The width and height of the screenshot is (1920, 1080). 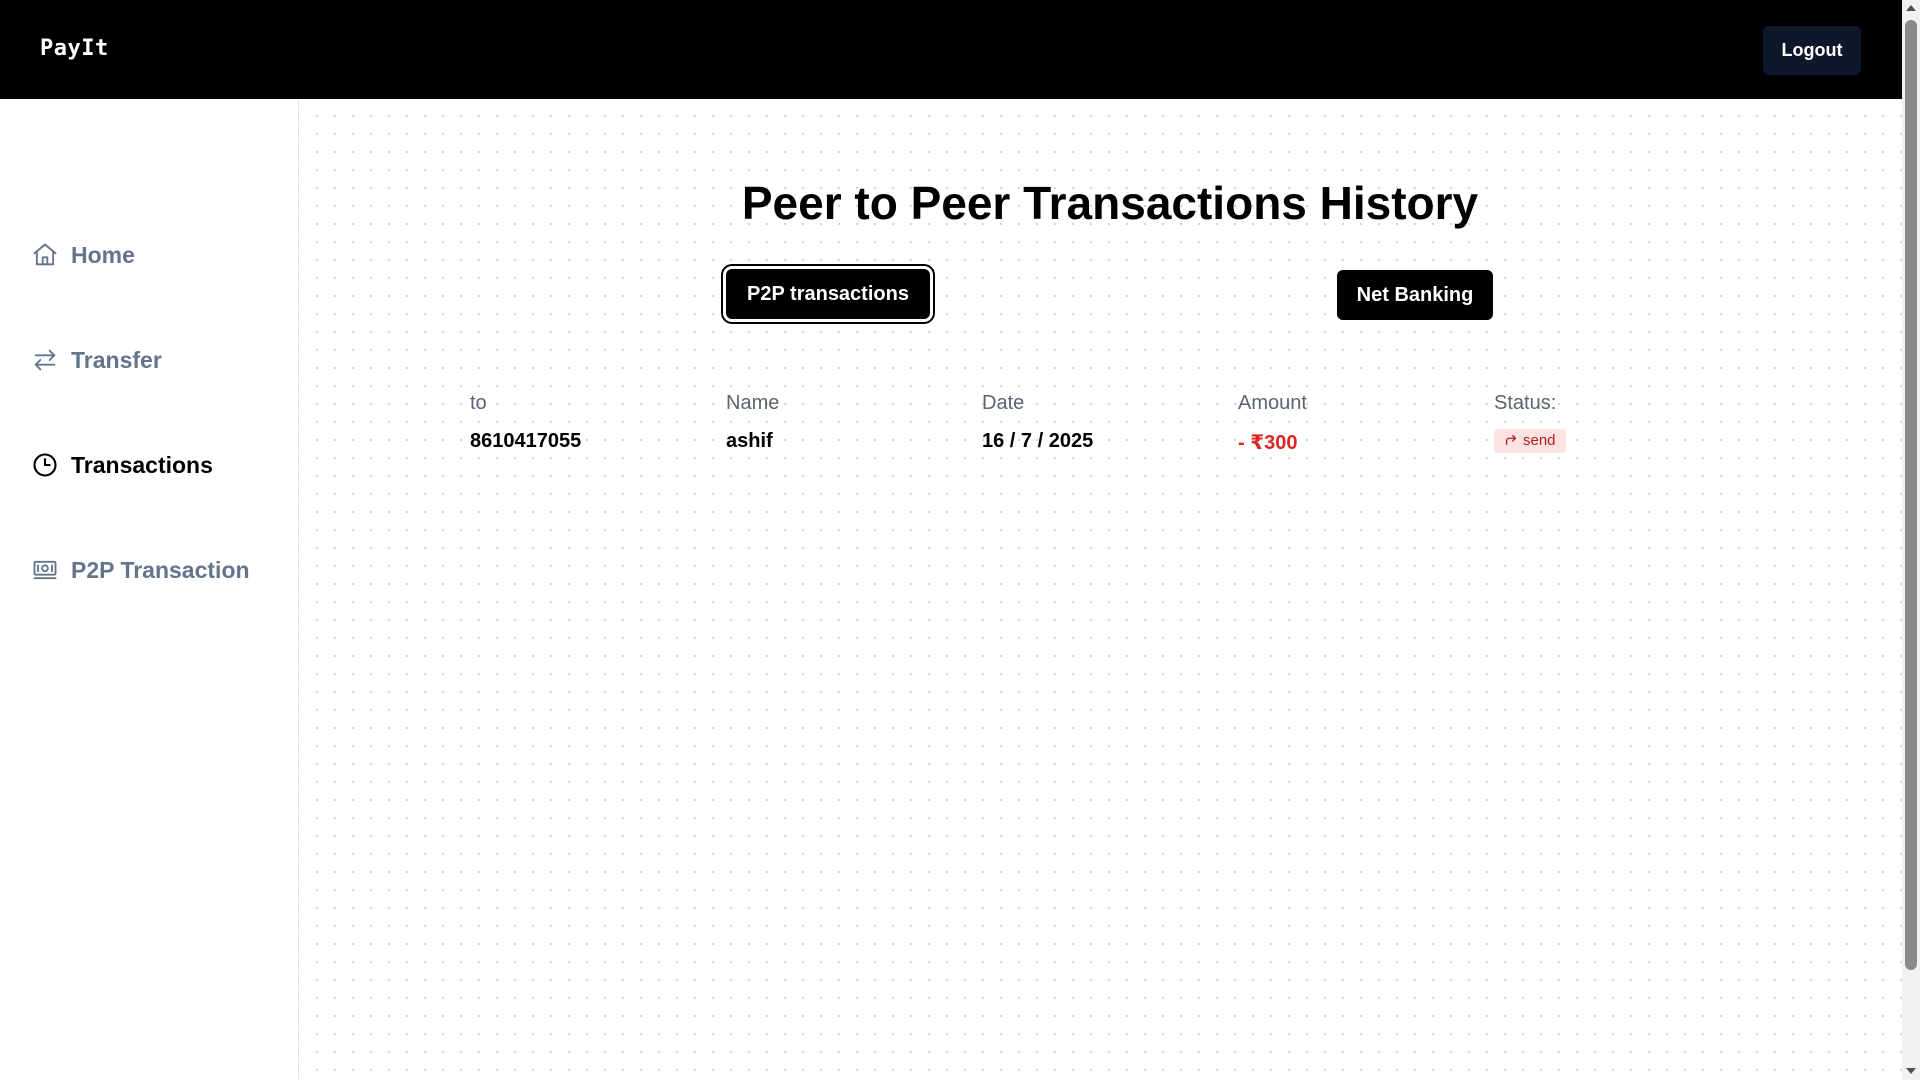 What do you see at coordinates (1812, 50) in the screenshot?
I see `logout-button: Logout` at bounding box center [1812, 50].